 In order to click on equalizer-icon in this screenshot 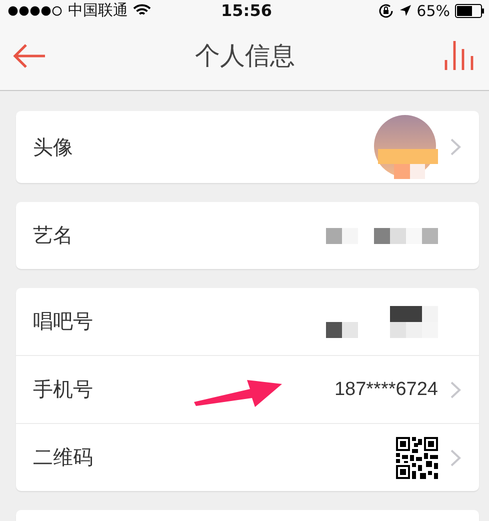, I will do `click(459, 55)`.